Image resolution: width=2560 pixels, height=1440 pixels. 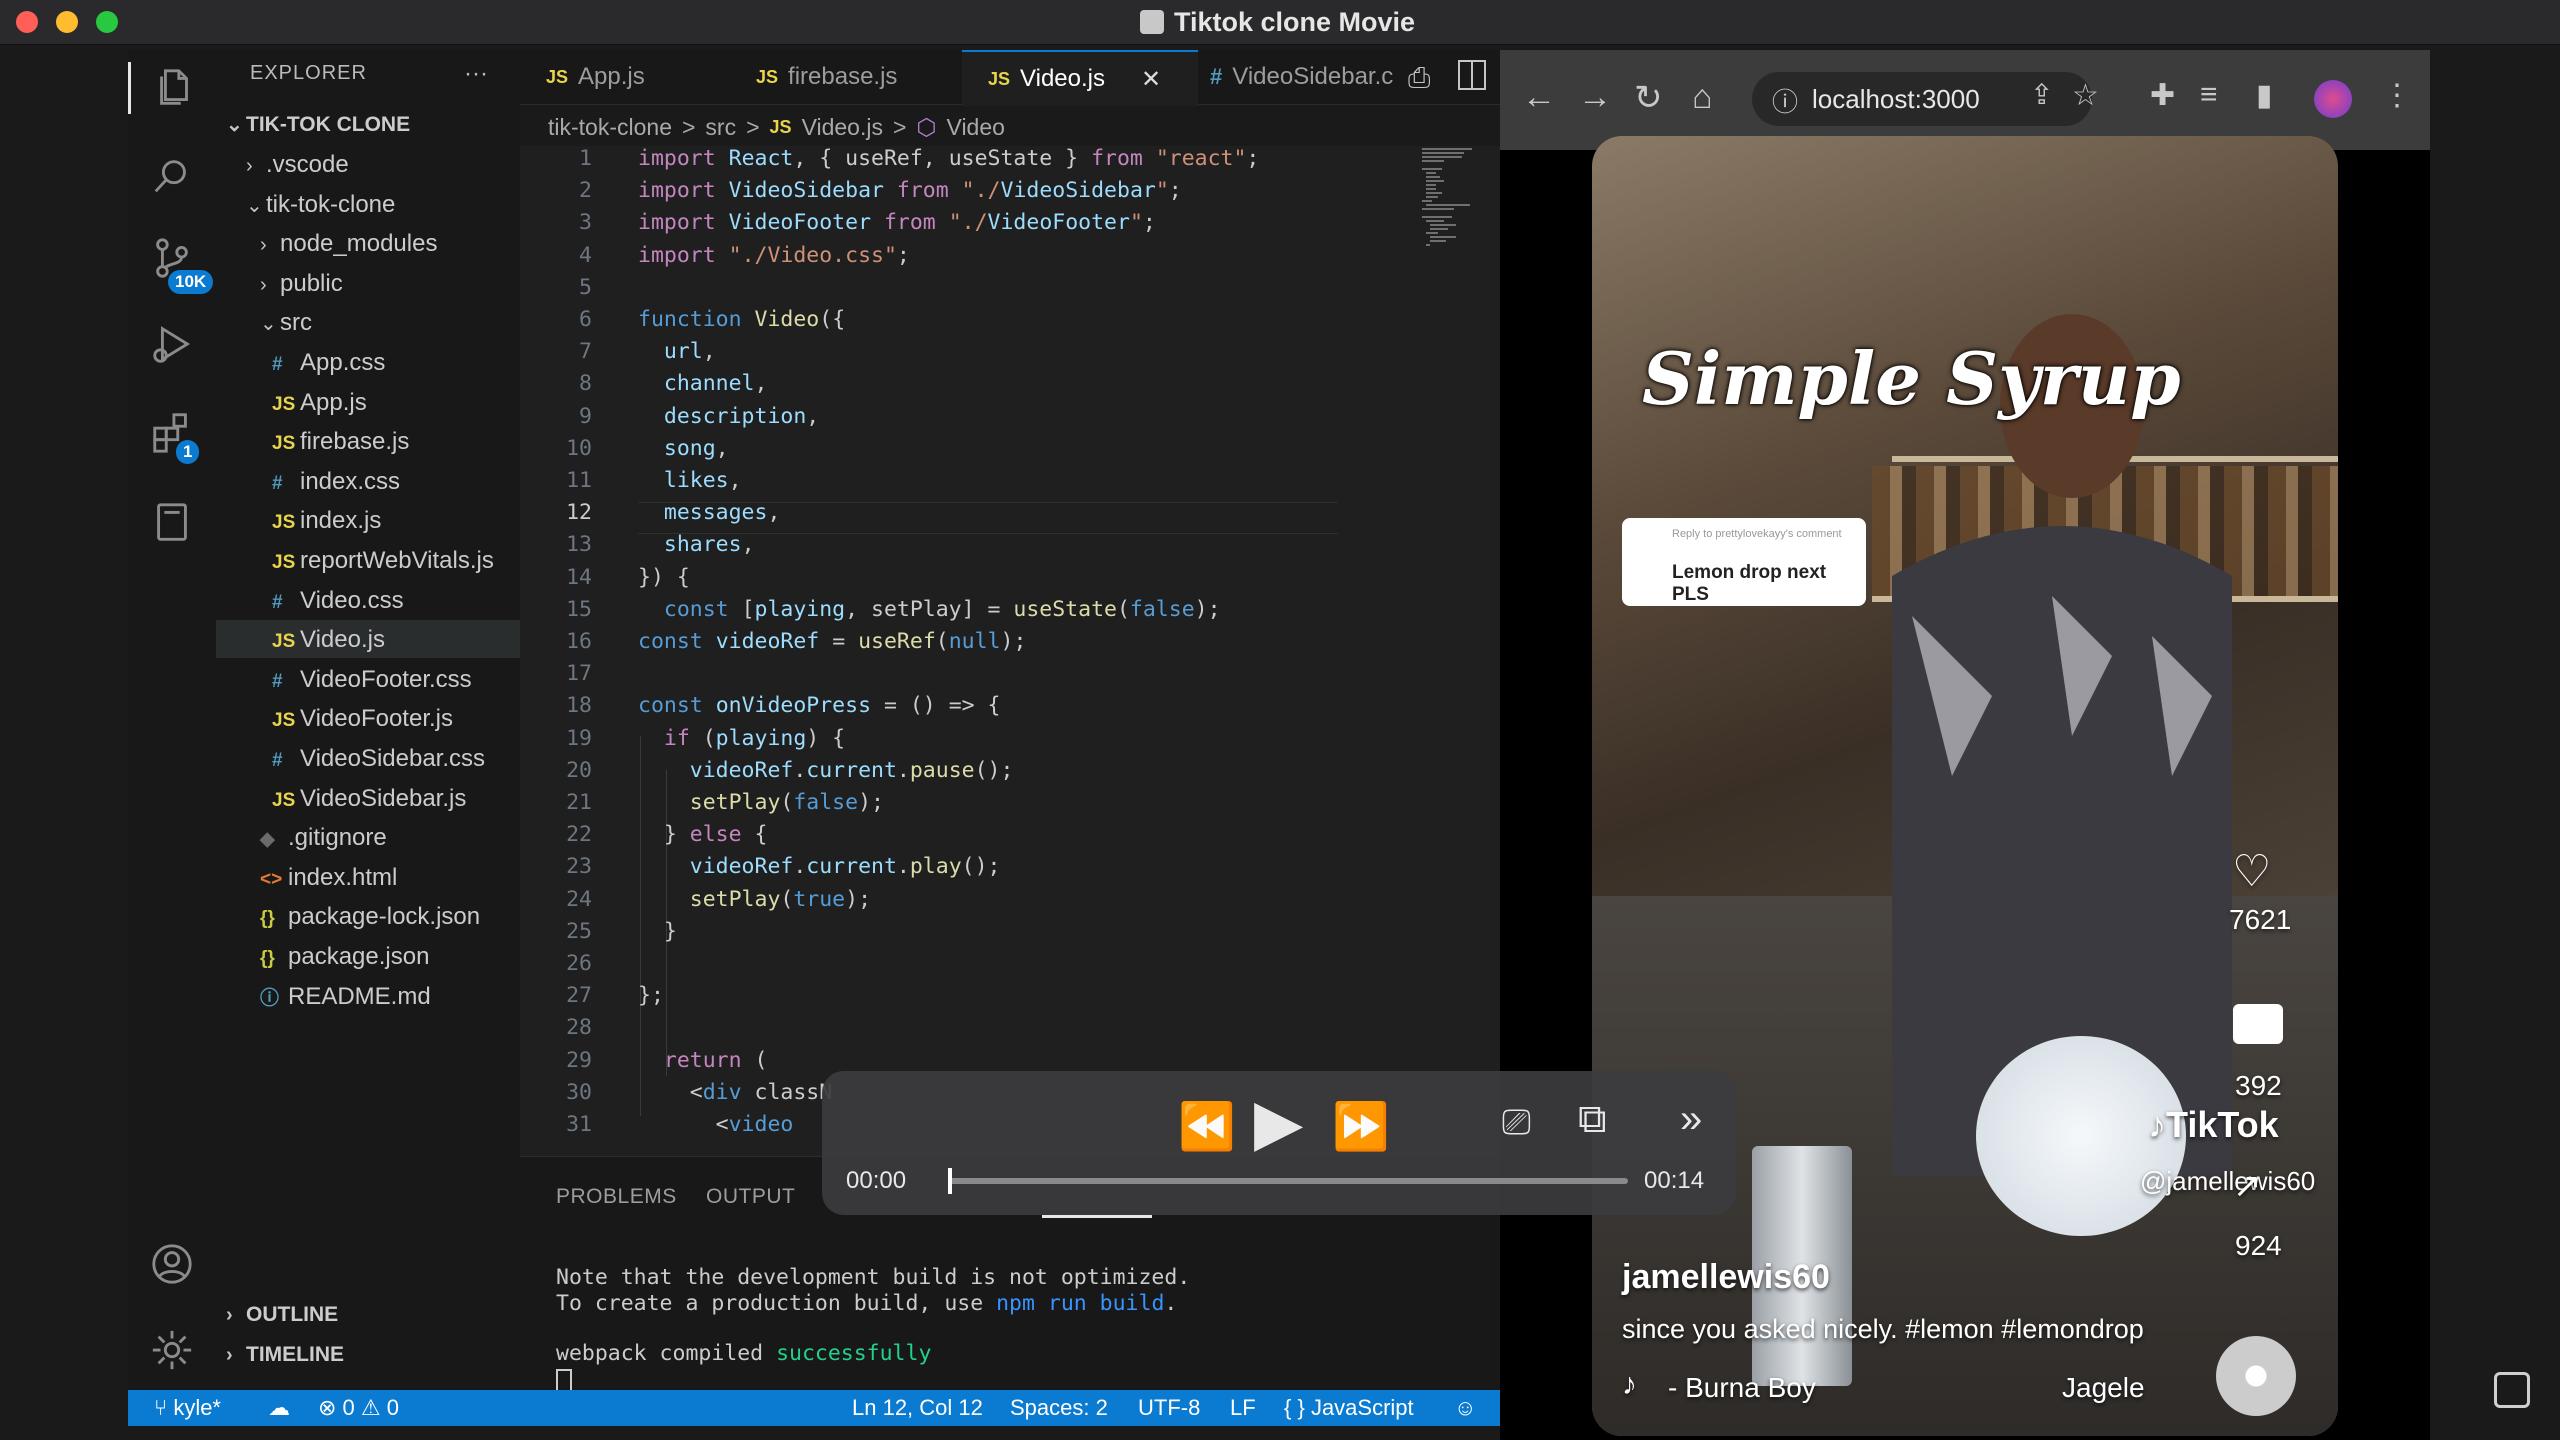 I want to click on comment-icon, so click(x=2258, y=1024).